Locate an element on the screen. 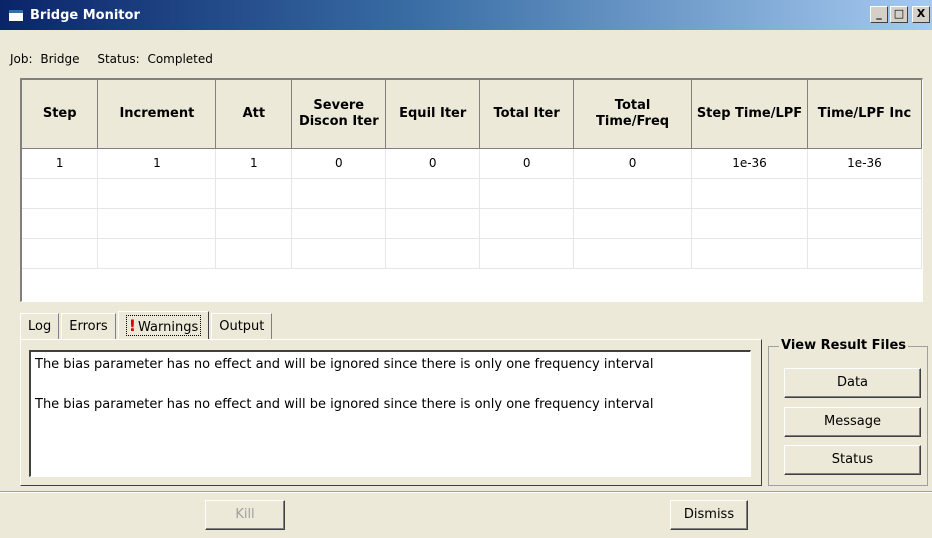 This screenshot has height=538, width=932. column-header: Step is located at coordinates (60, 114).